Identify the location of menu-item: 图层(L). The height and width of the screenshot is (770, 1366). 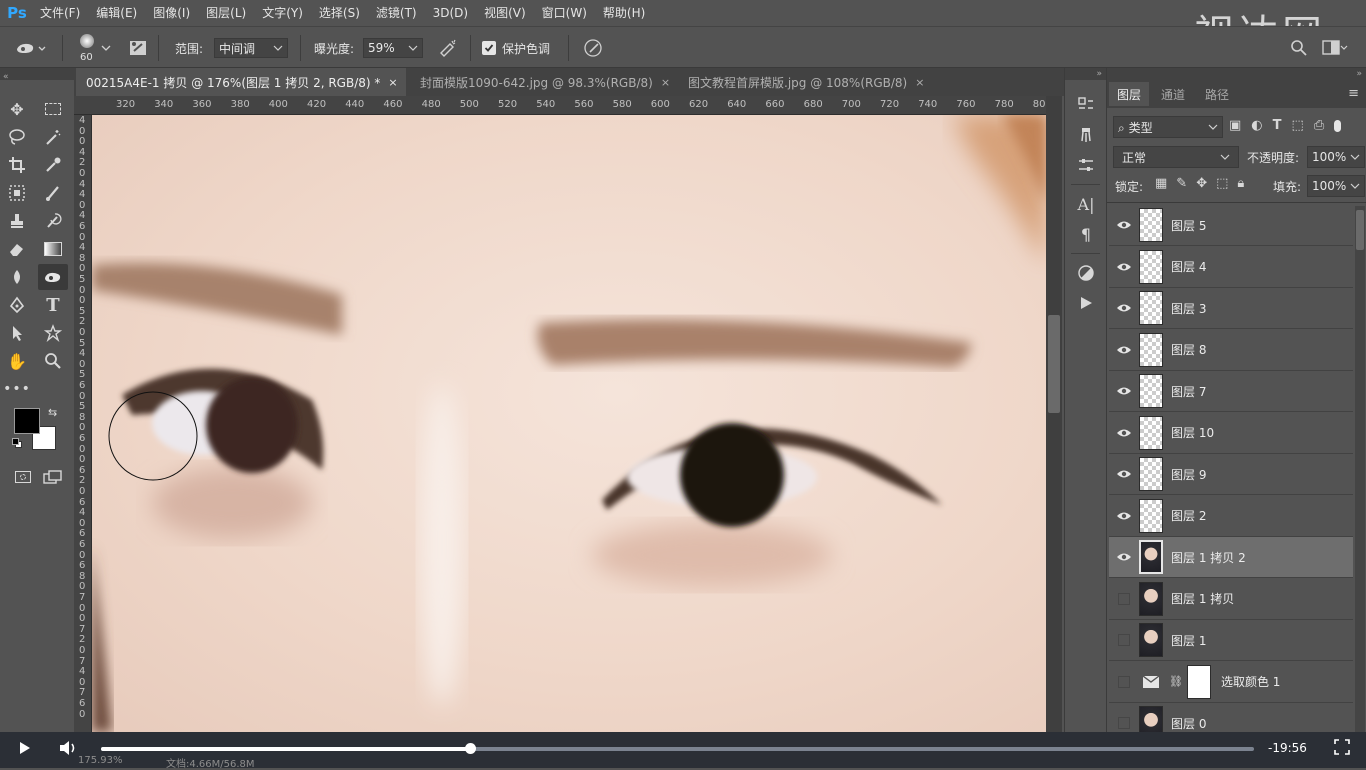
(226, 13).